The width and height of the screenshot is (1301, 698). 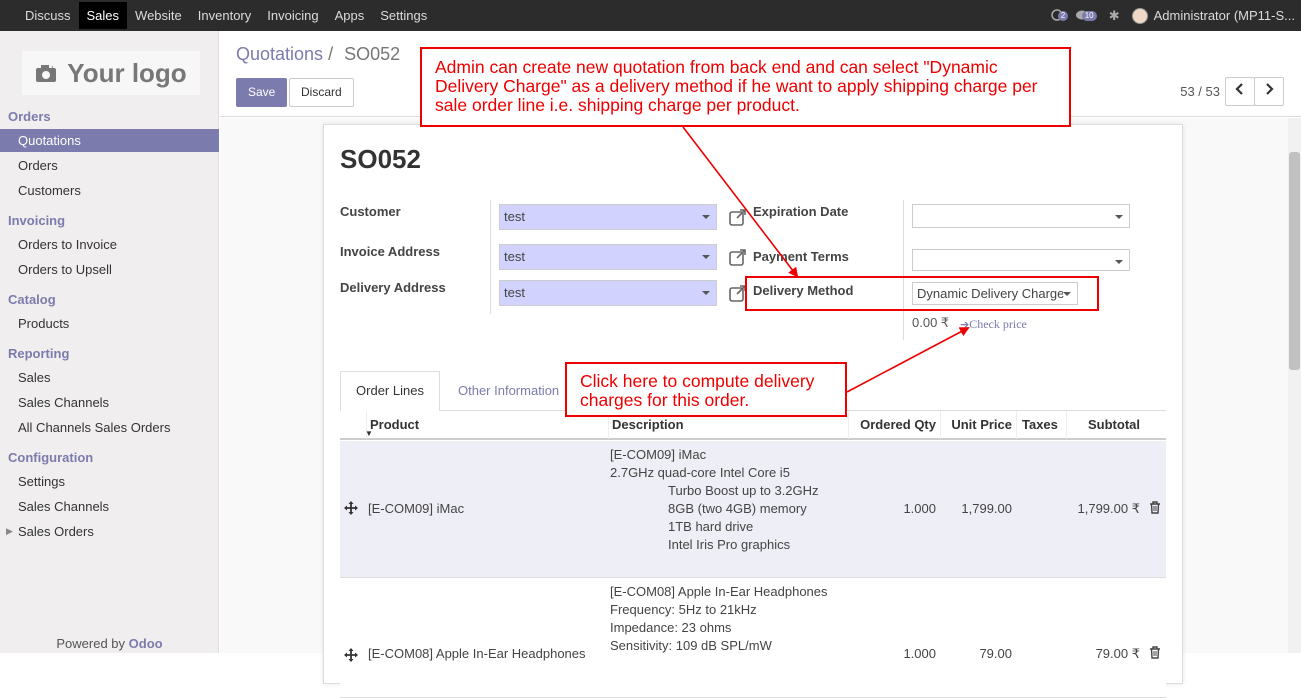 What do you see at coordinates (353, 425) in the screenshot?
I see `handle-column-header` at bounding box center [353, 425].